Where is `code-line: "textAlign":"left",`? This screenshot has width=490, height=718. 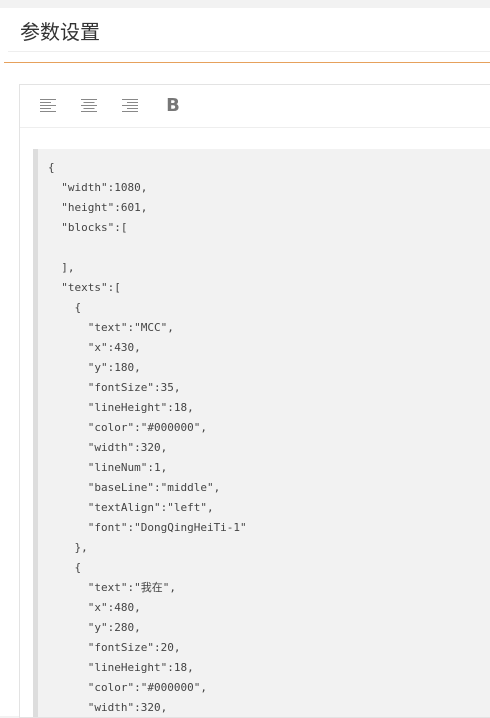 code-line: "textAlign":"left", is located at coordinates (131, 507).